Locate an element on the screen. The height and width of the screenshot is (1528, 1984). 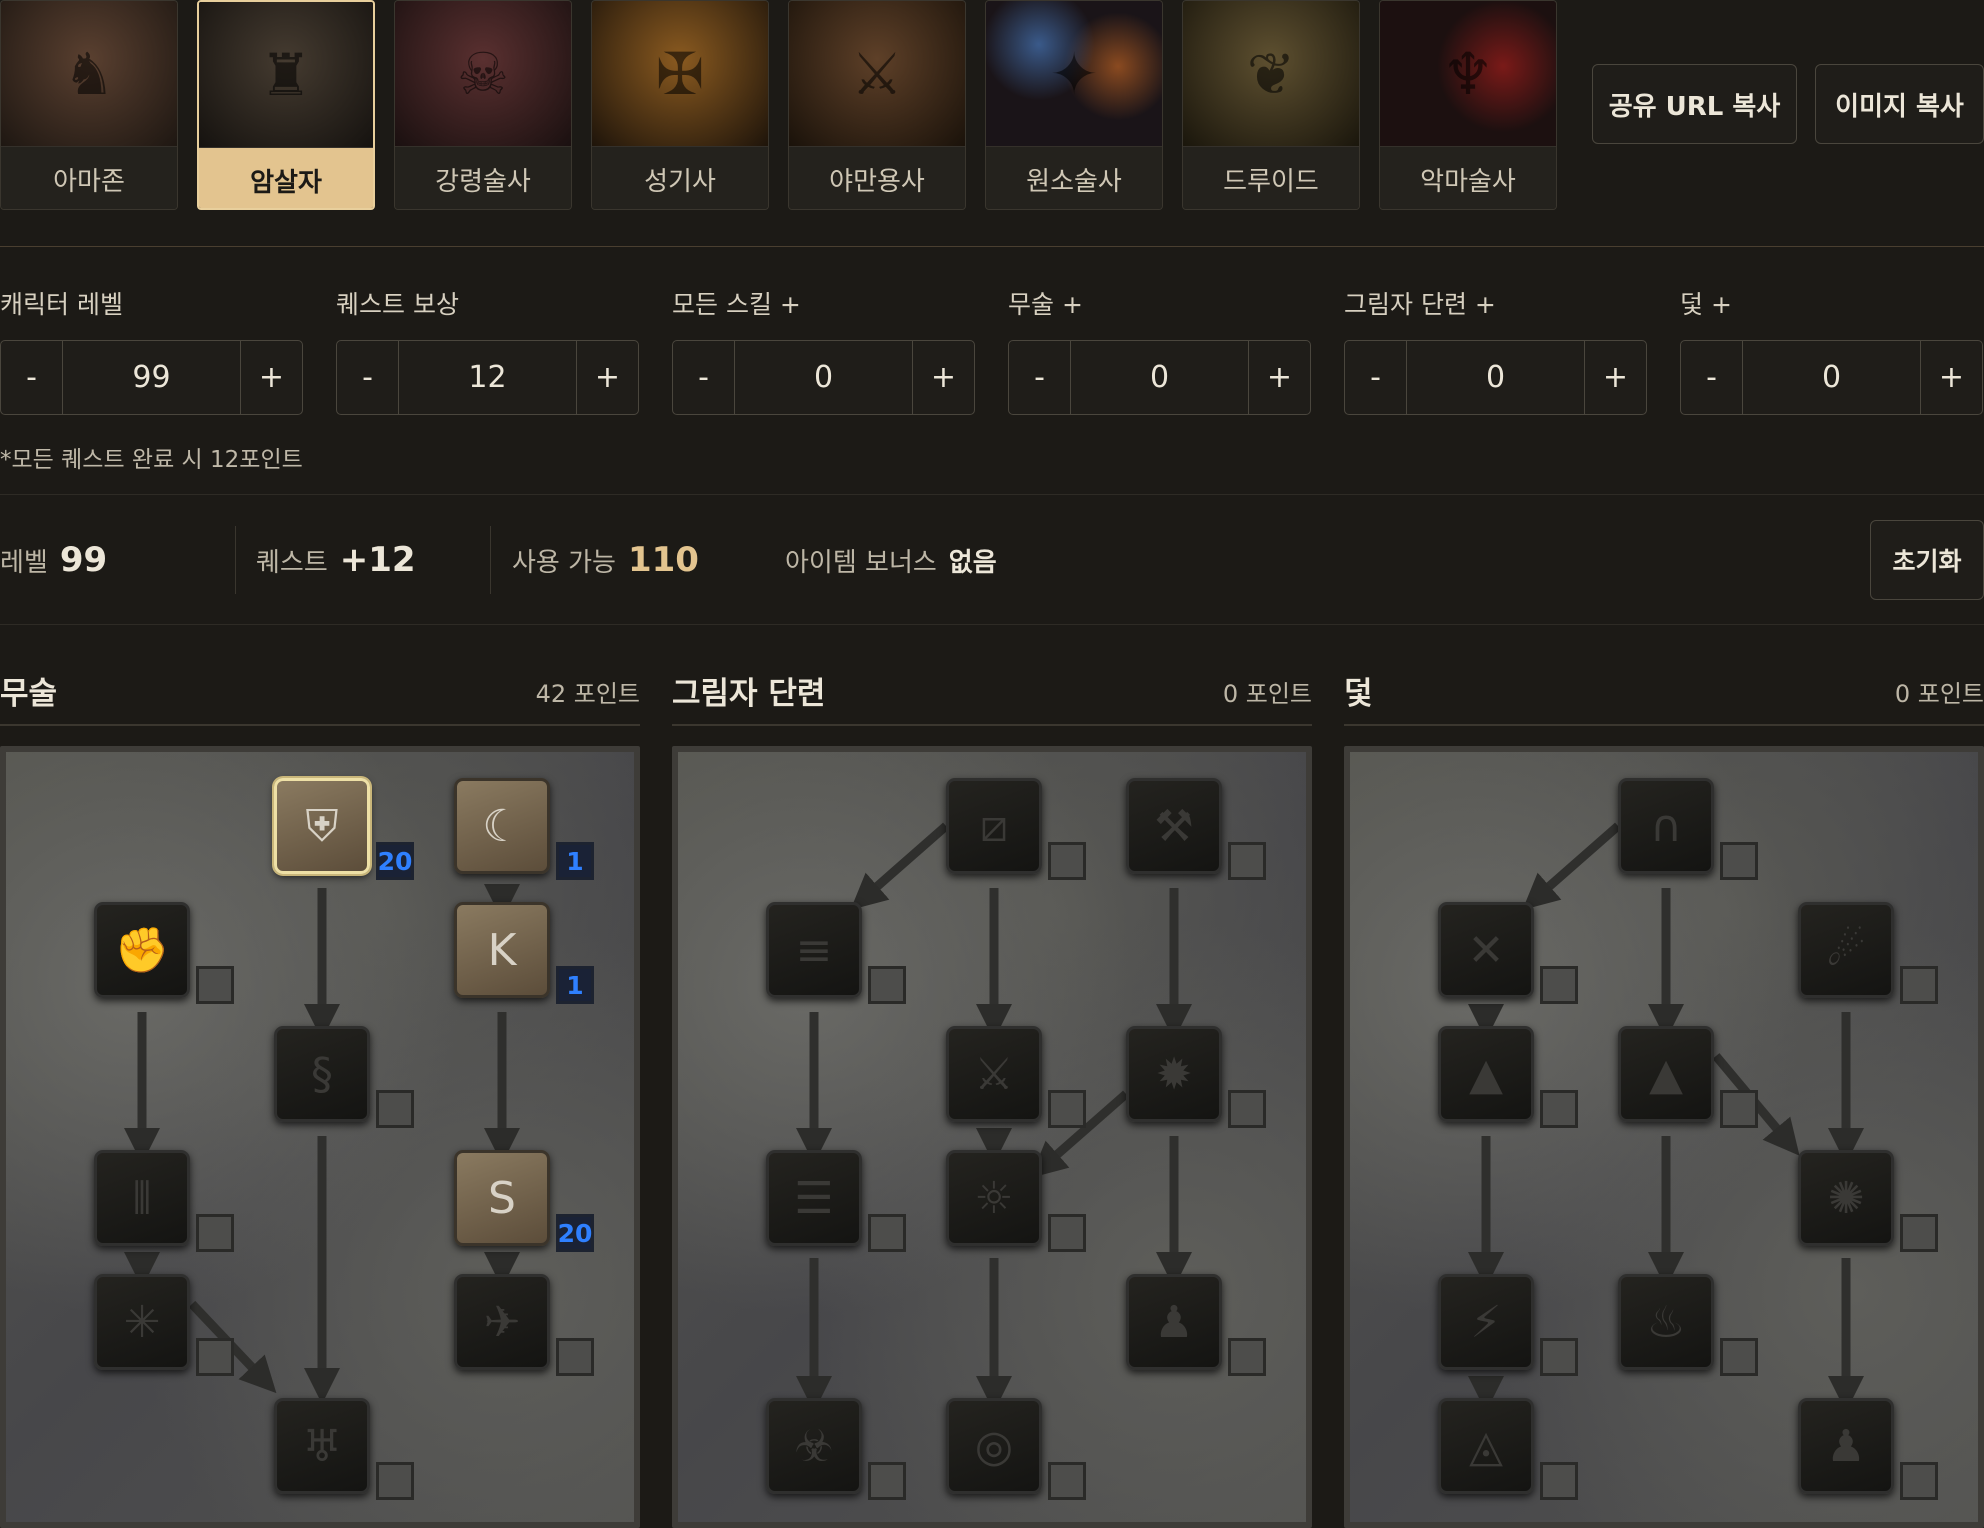
class-amazon: ♞ 아마존 is located at coordinates (89, 105).